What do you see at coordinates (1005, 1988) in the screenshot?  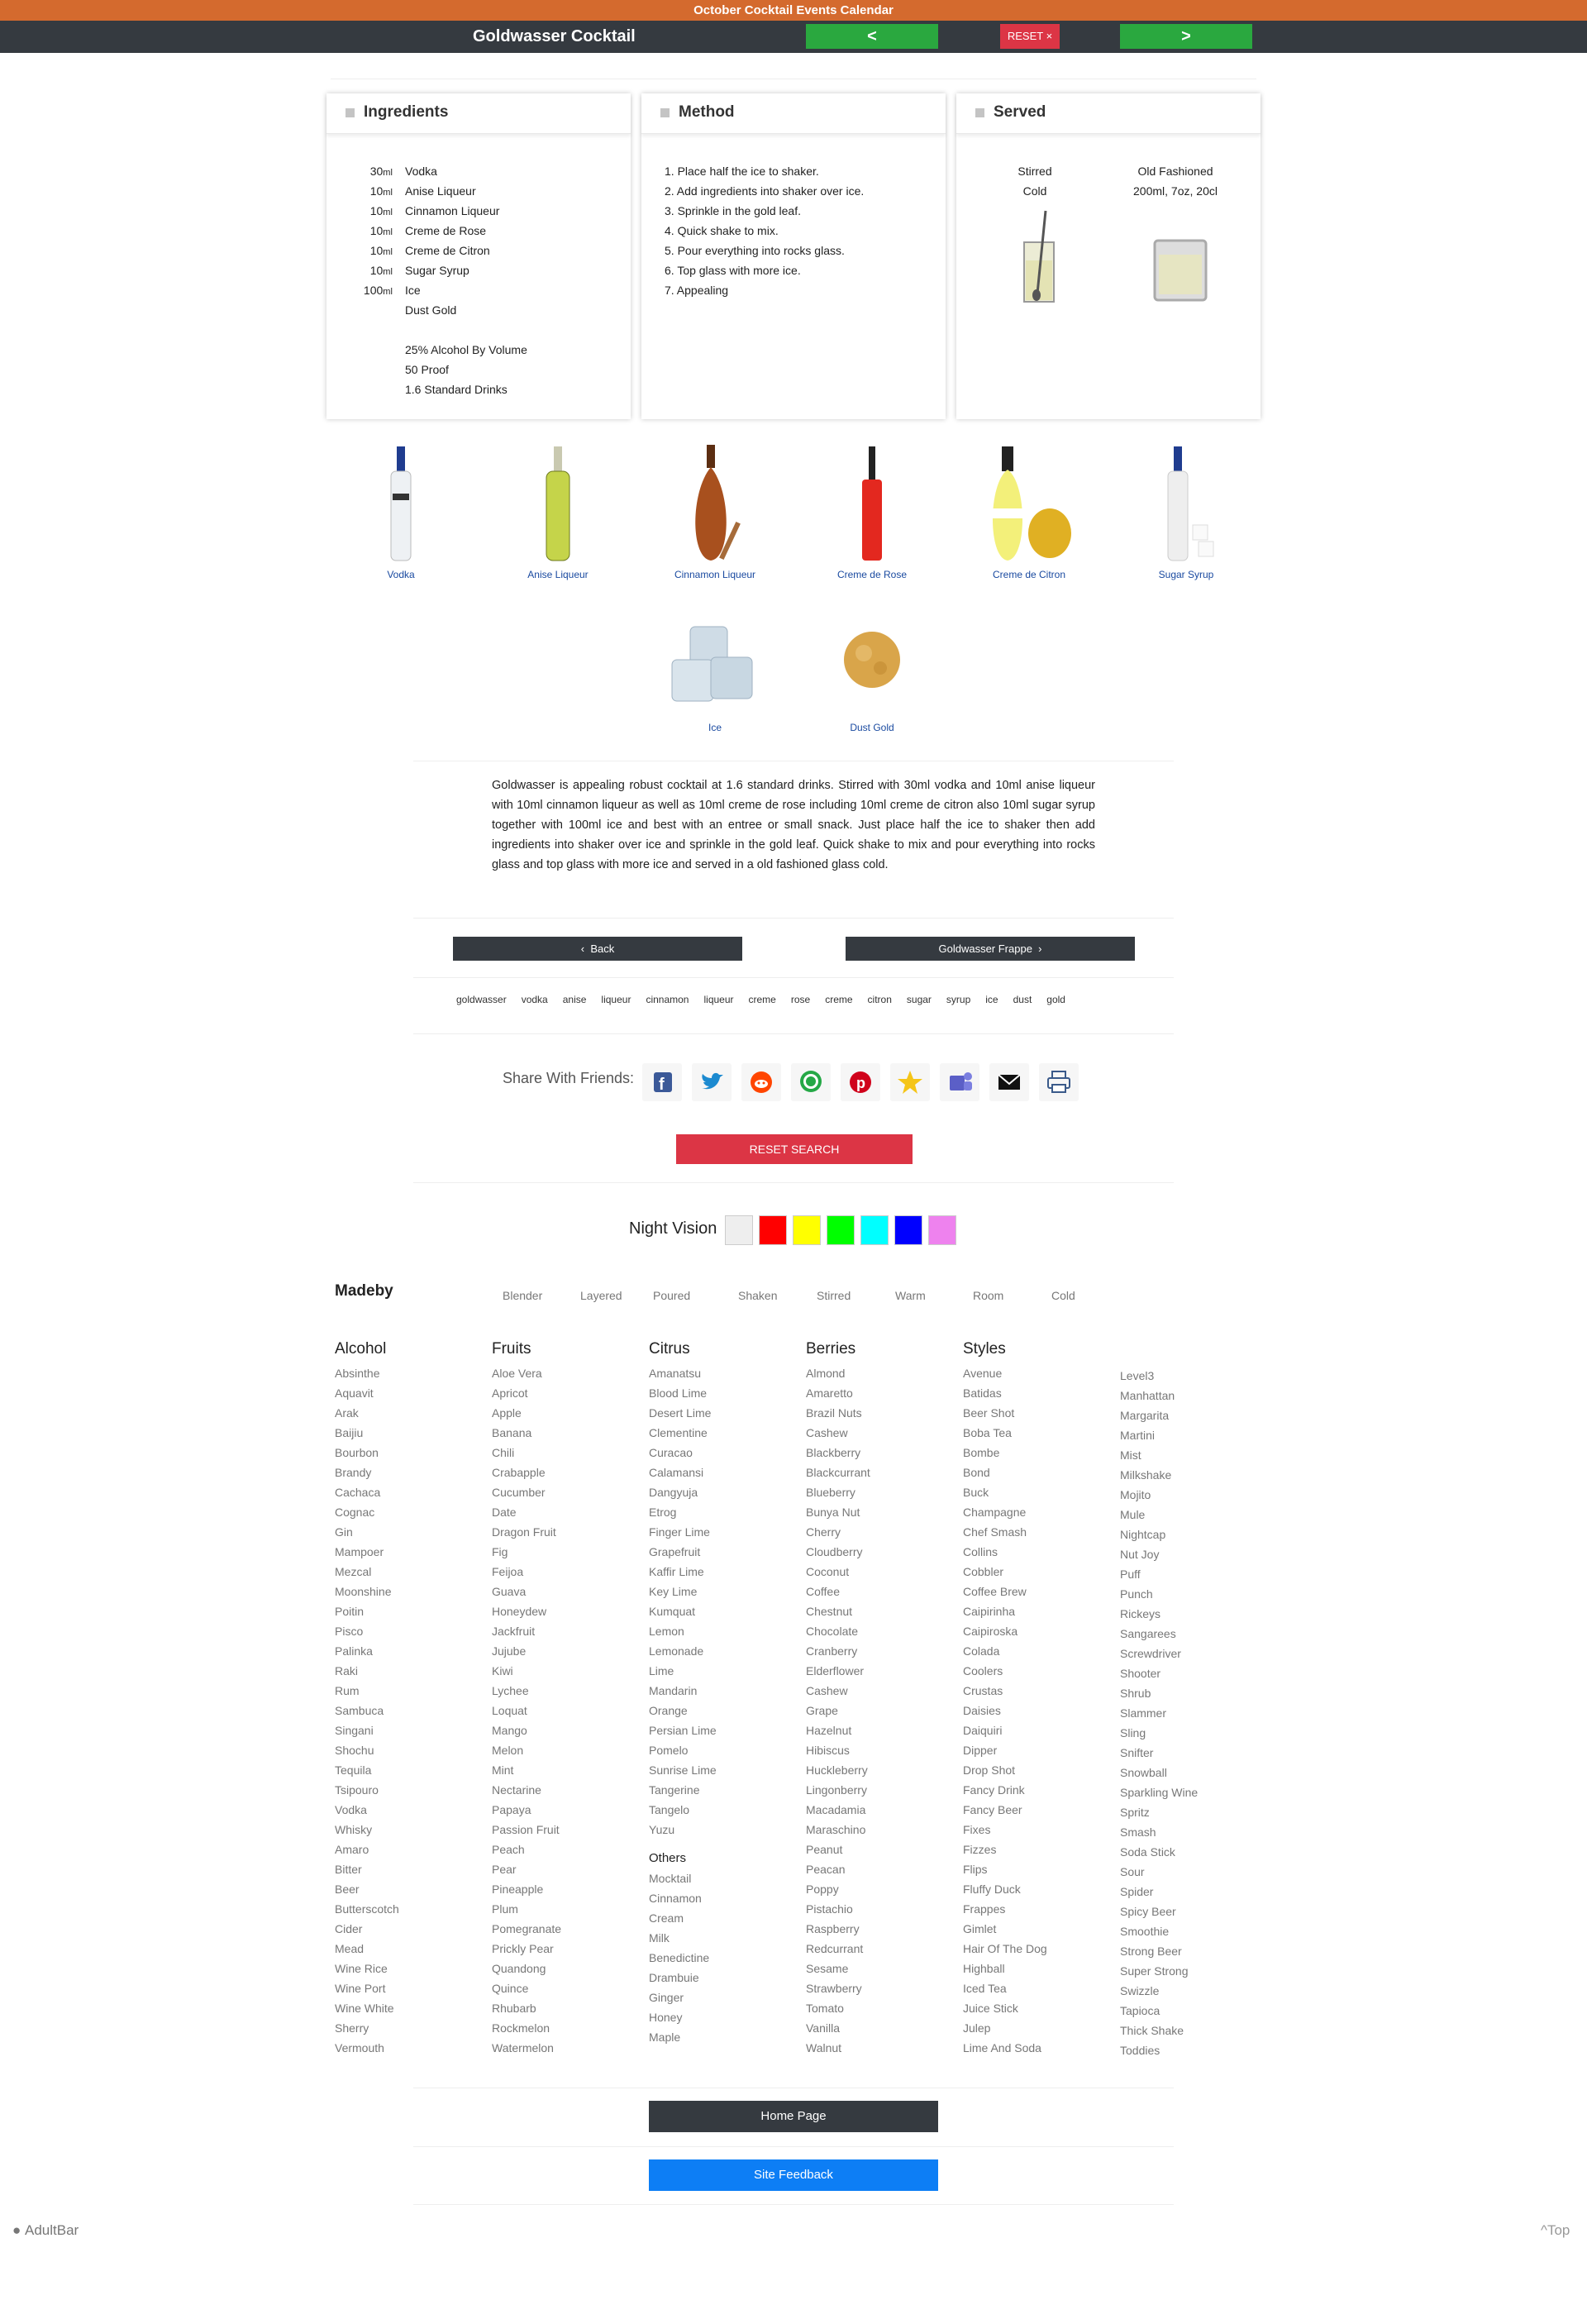 I see `category-link: Iced Tea` at bounding box center [1005, 1988].